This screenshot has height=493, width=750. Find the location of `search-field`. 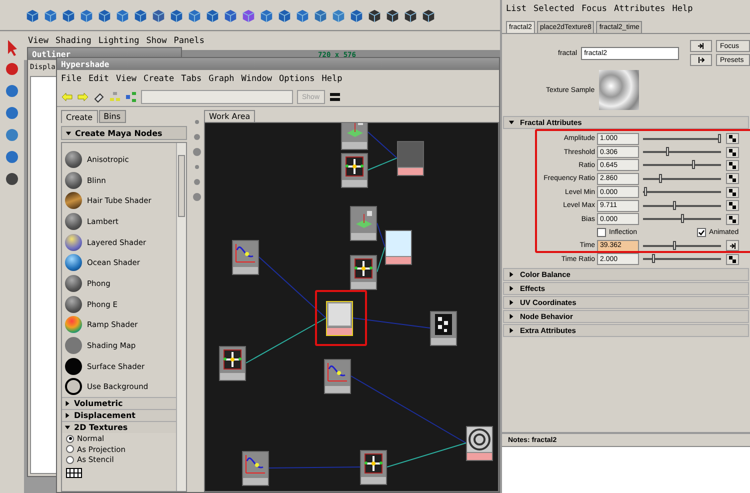

search-field is located at coordinates (217, 97).